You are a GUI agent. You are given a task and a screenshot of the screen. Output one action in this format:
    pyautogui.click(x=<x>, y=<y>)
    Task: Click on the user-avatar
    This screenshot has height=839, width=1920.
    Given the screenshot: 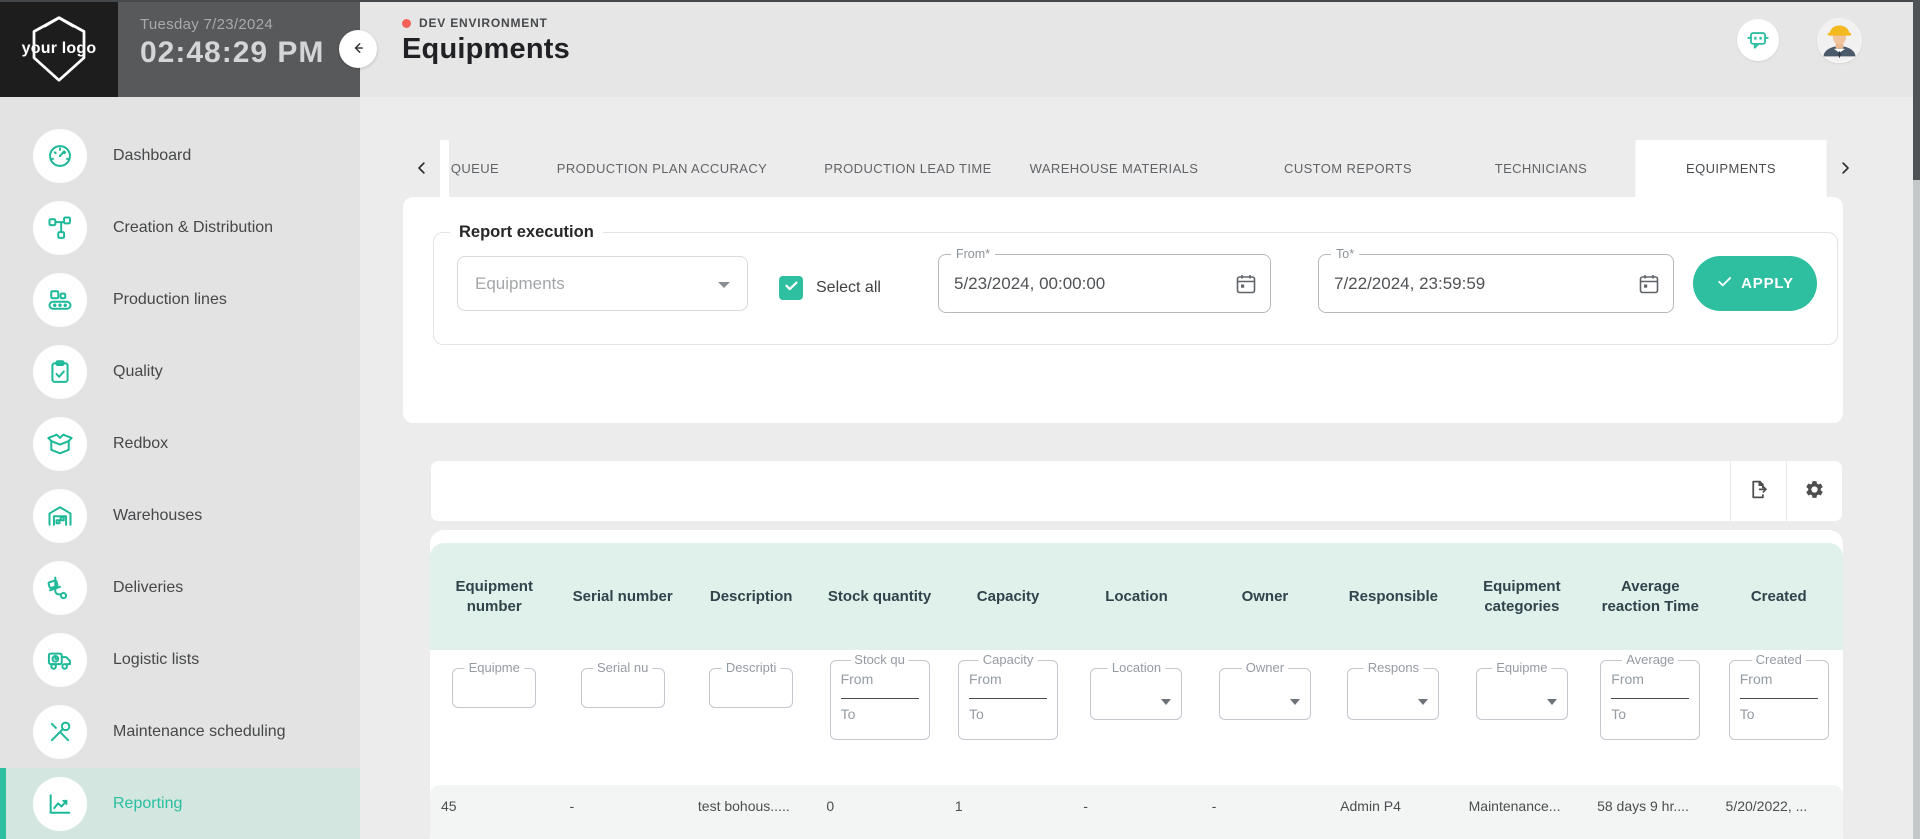 What is the action you would take?
    pyautogui.click(x=1839, y=40)
    